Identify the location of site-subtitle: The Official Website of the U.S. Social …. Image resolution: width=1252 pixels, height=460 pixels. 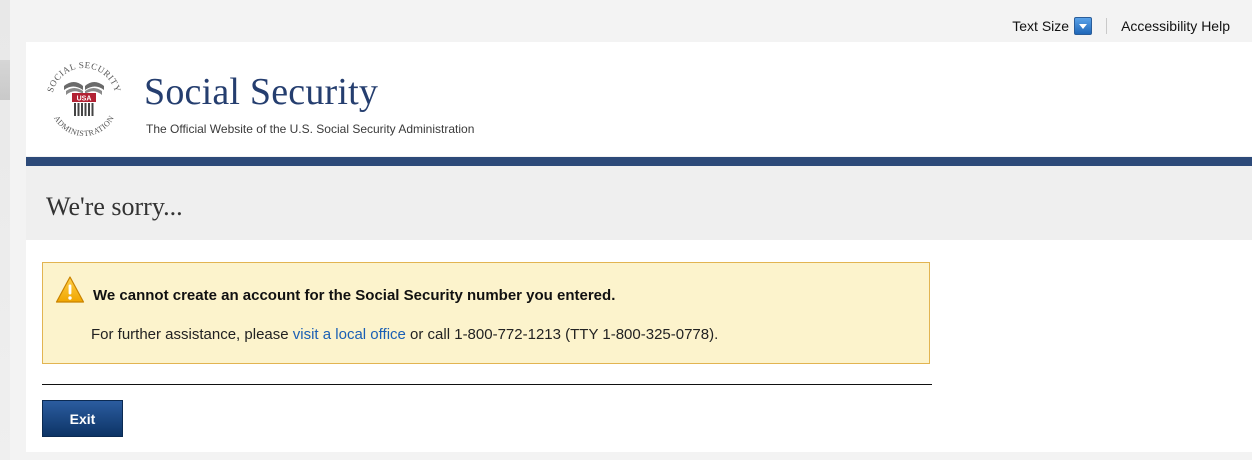
(310, 129).